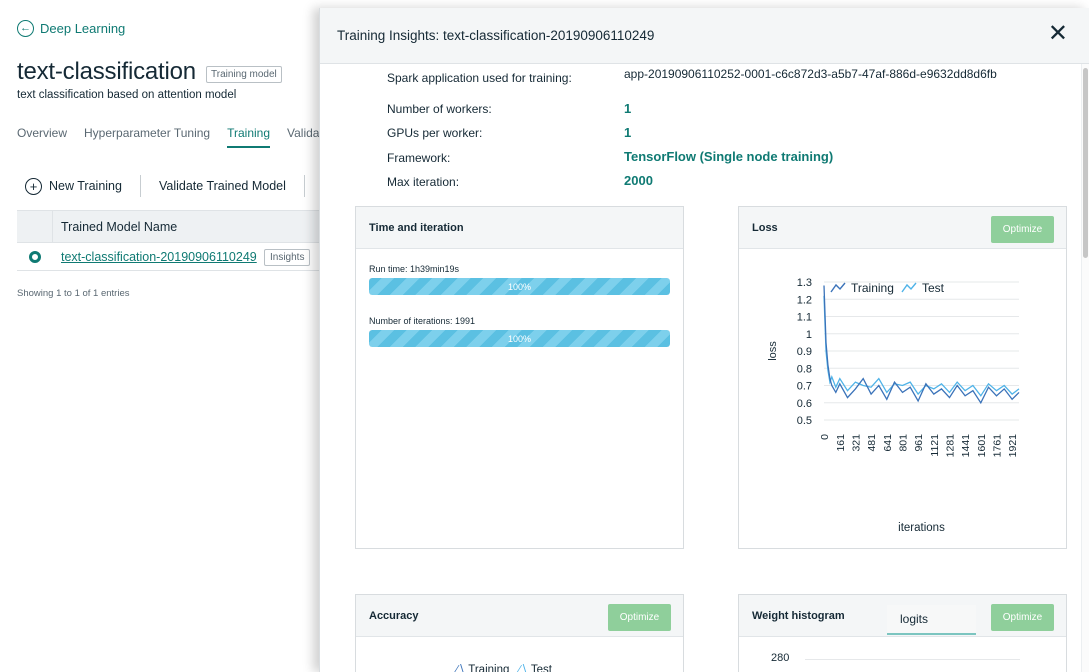 This screenshot has width=1089, height=672. Describe the element at coordinates (966, 446) in the screenshot. I see `x-tick-label: 1441` at that location.